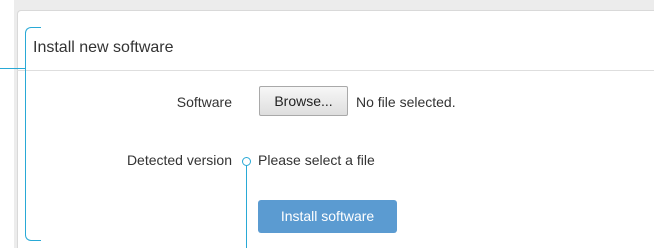  What do you see at coordinates (179, 160) in the screenshot?
I see `detected-version-label: Detected version` at bounding box center [179, 160].